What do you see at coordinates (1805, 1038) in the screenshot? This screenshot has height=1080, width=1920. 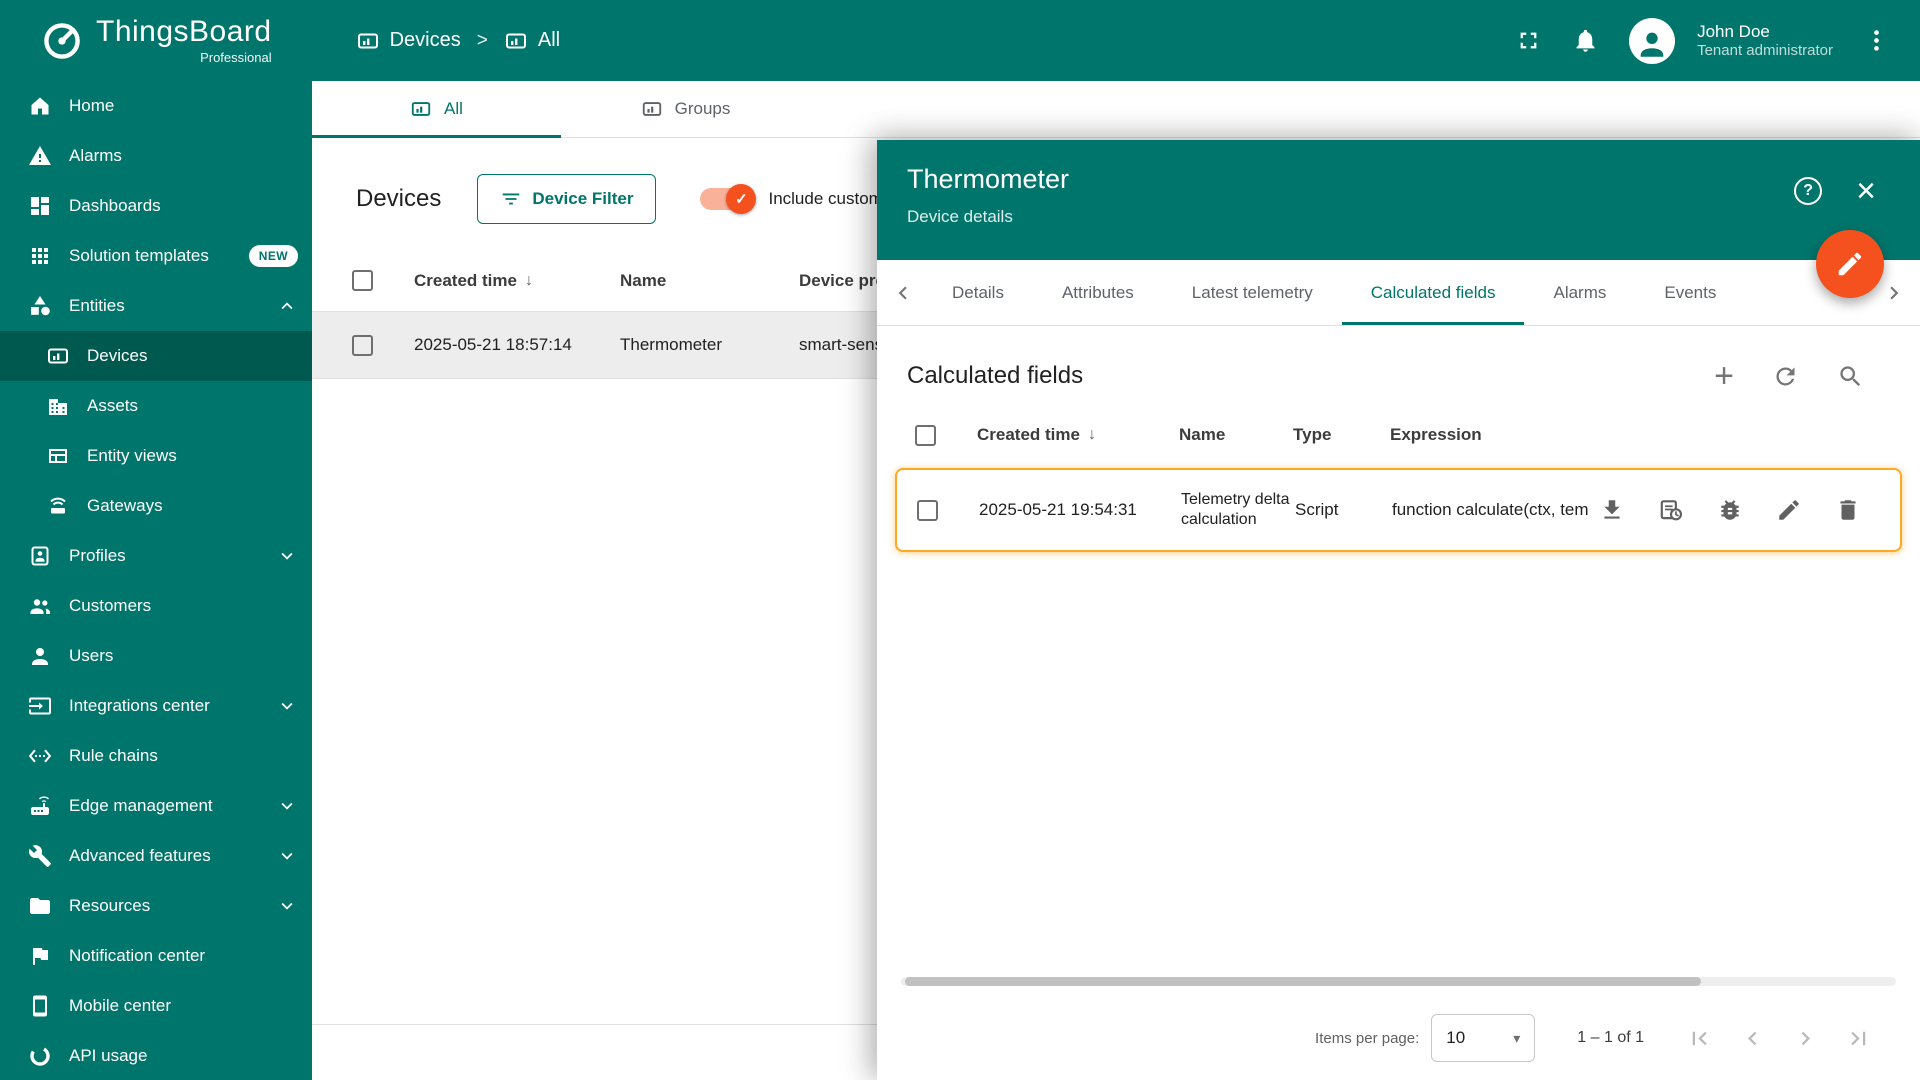 I see `next-page-icon` at bounding box center [1805, 1038].